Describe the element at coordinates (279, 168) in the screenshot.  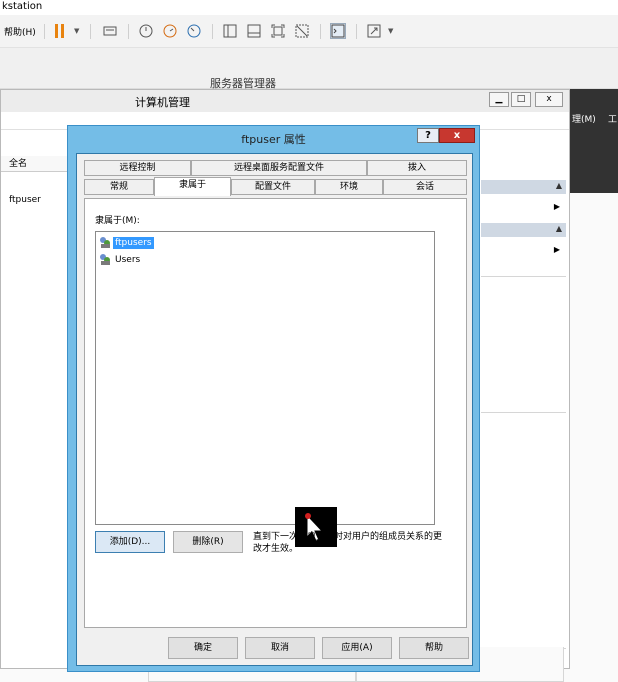
I see `tab-rds-profile: 远程桌面服务配置文件` at that location.